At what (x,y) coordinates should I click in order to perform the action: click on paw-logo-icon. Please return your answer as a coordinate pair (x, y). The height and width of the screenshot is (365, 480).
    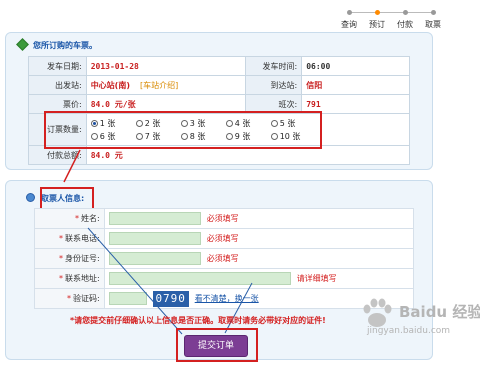
    Looking at the image, I should click on (377, 312).